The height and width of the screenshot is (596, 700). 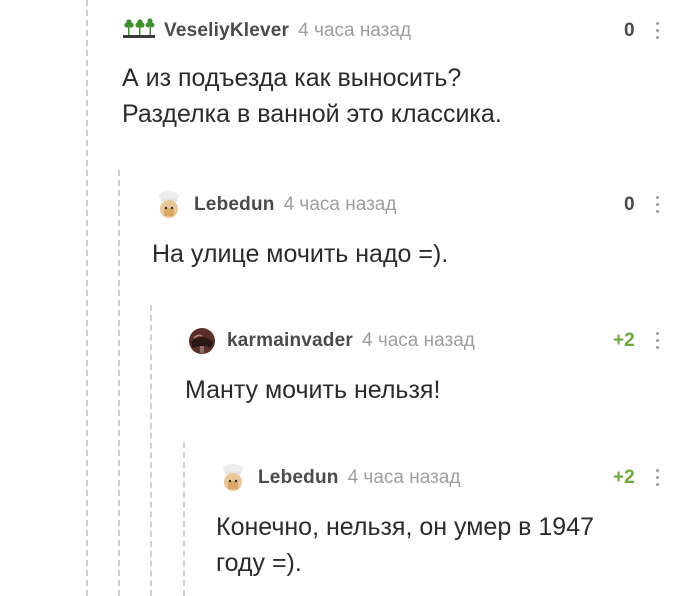 What do you see at coordinates (290, 341) in the screenshot?
I see `comment-author: karmainvader` at bounding box center [290, 341].